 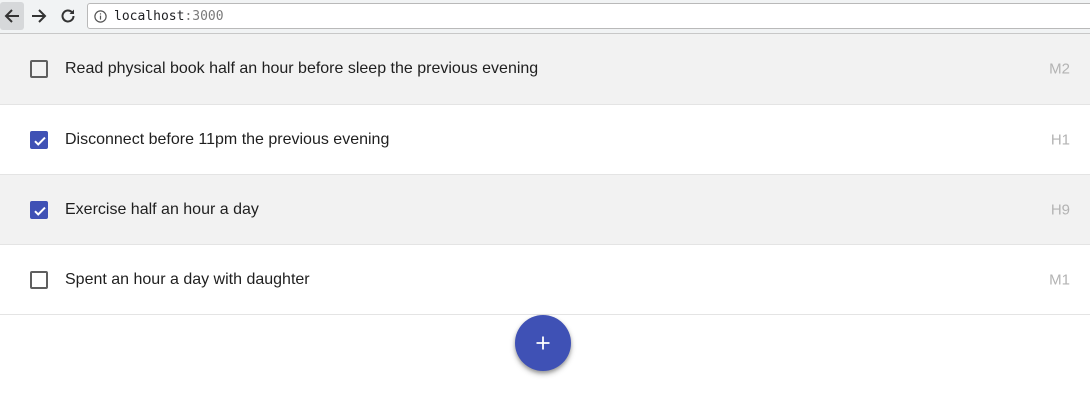 I want to click on task-code: H1, so click(x=1060, y=139).